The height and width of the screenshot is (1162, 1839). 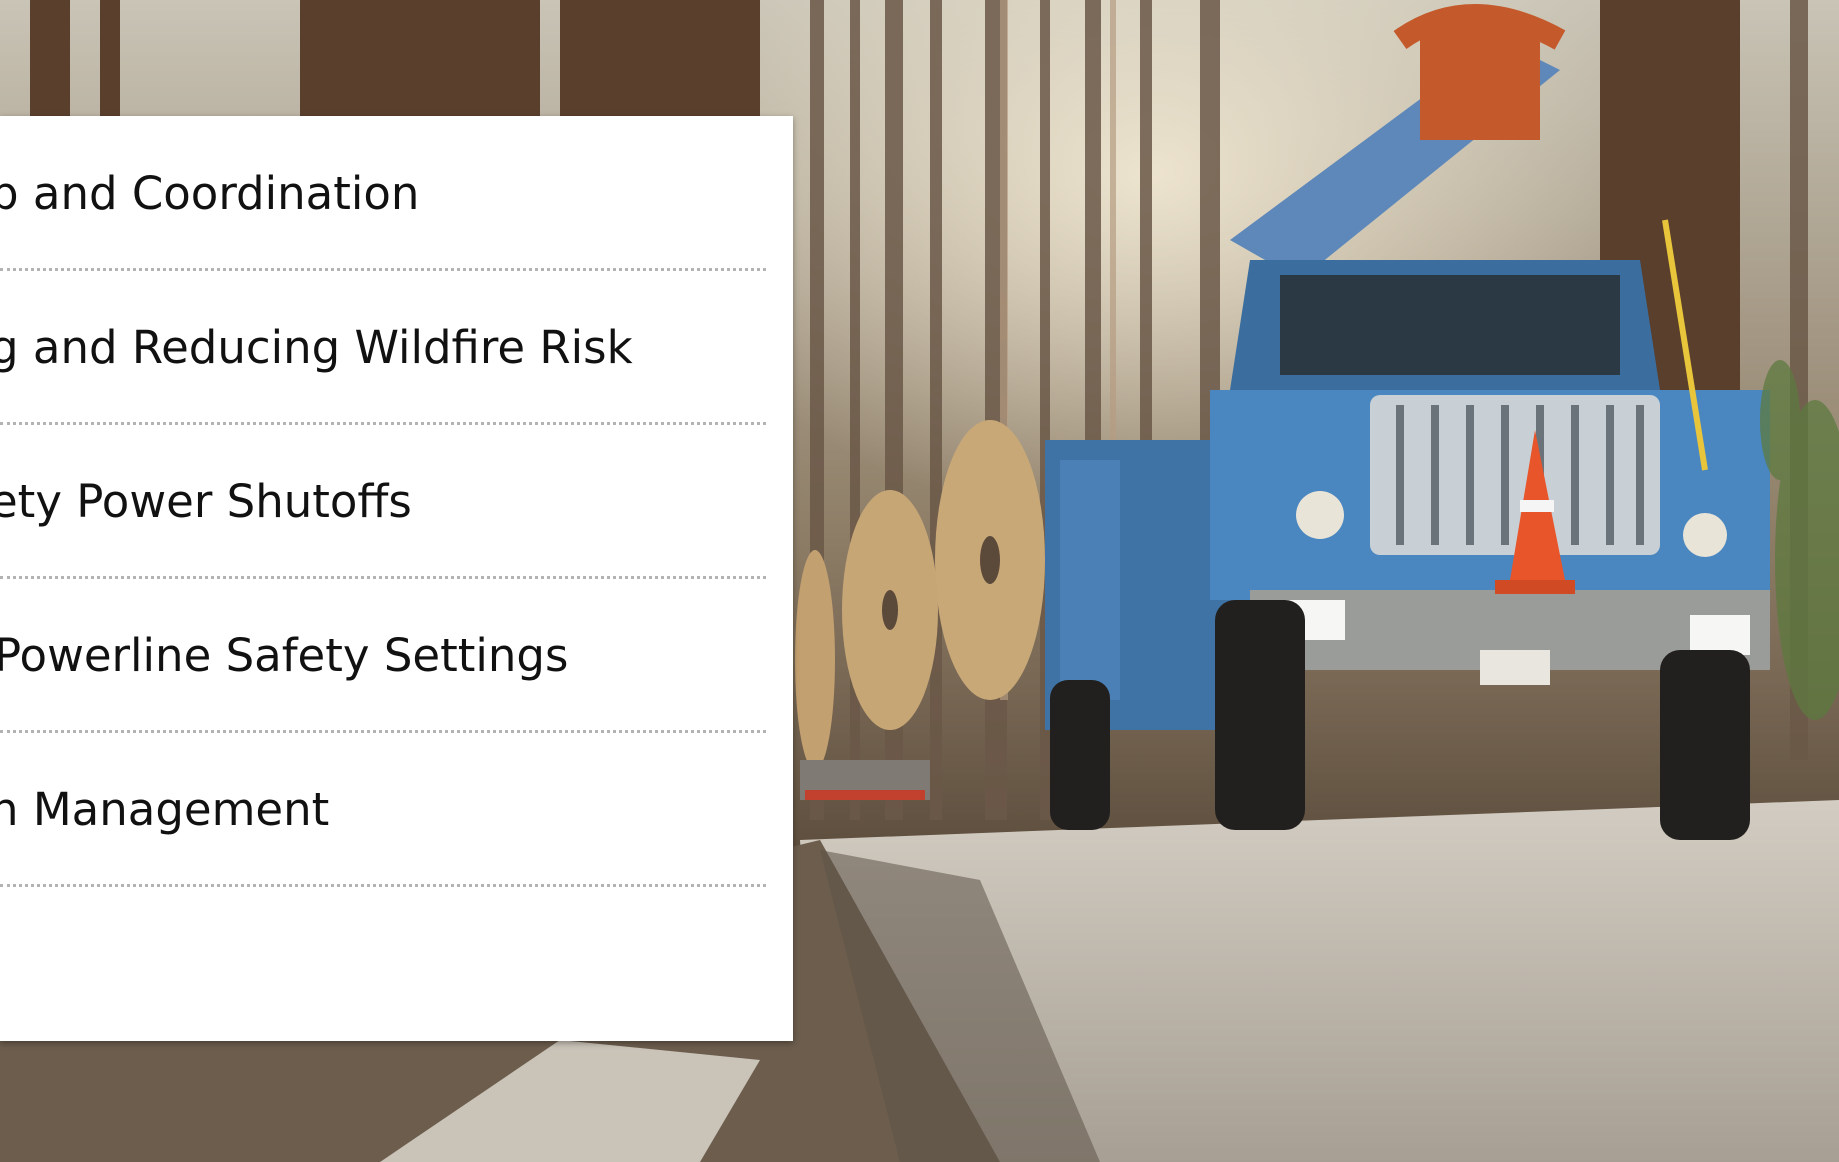 I want to click on agenda-item-label: Powerline Safety Settings, so click(x=284, y=655).